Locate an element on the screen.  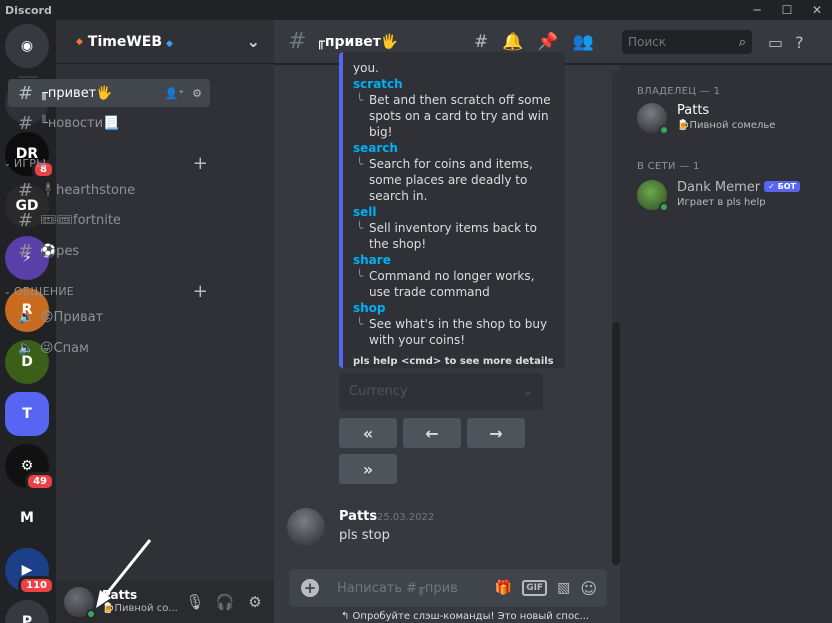
channel-label: ⚽pes is located at coordinates (60, 251).